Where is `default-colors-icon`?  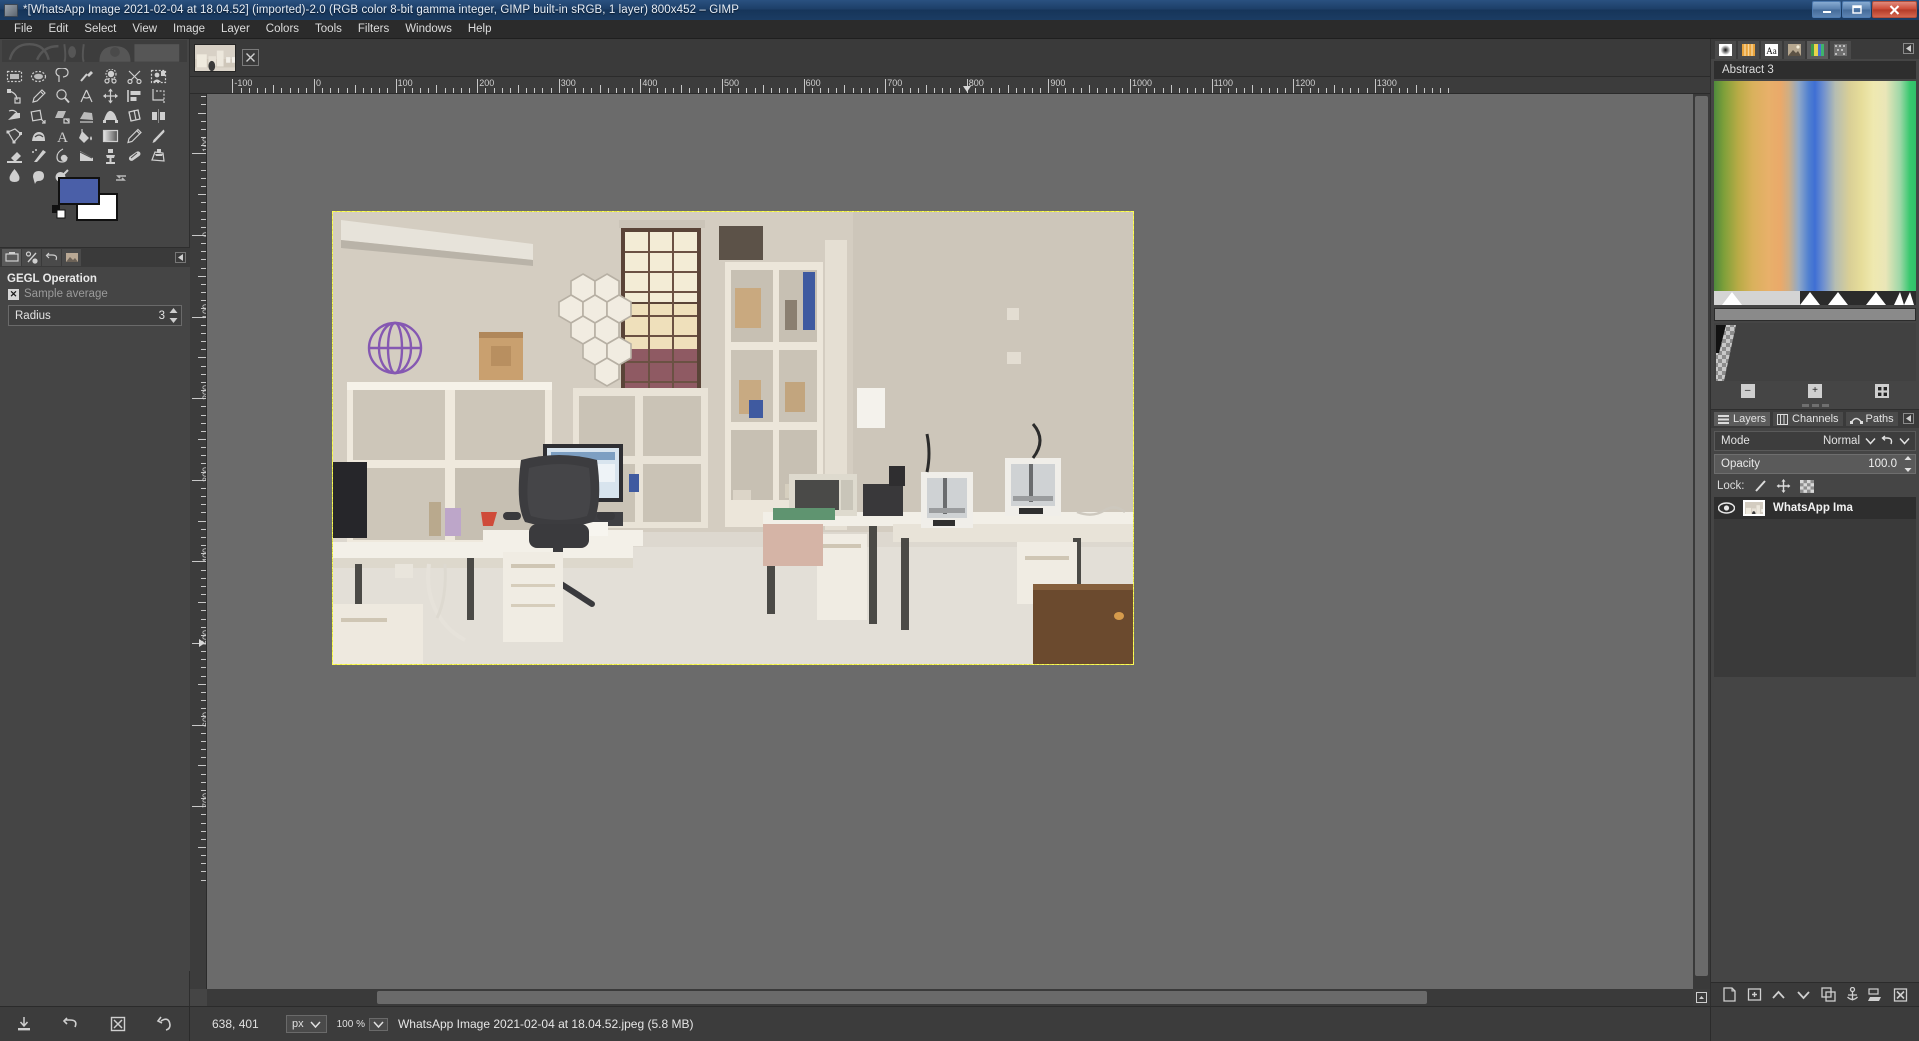
default-colors-icon is located at coordinates (60, 213).